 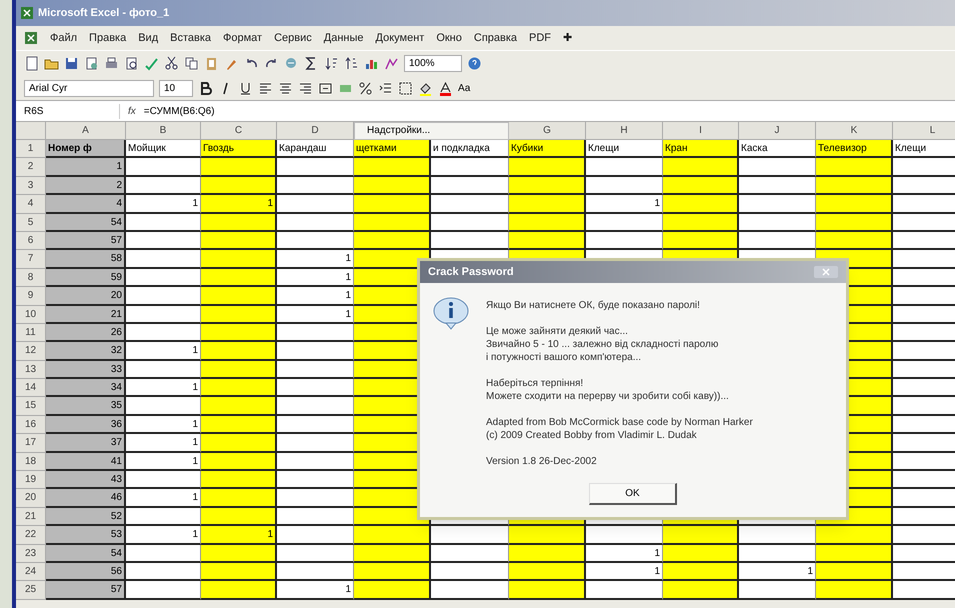 I want to click on table-cell: 35, so click(x=86, y=406).